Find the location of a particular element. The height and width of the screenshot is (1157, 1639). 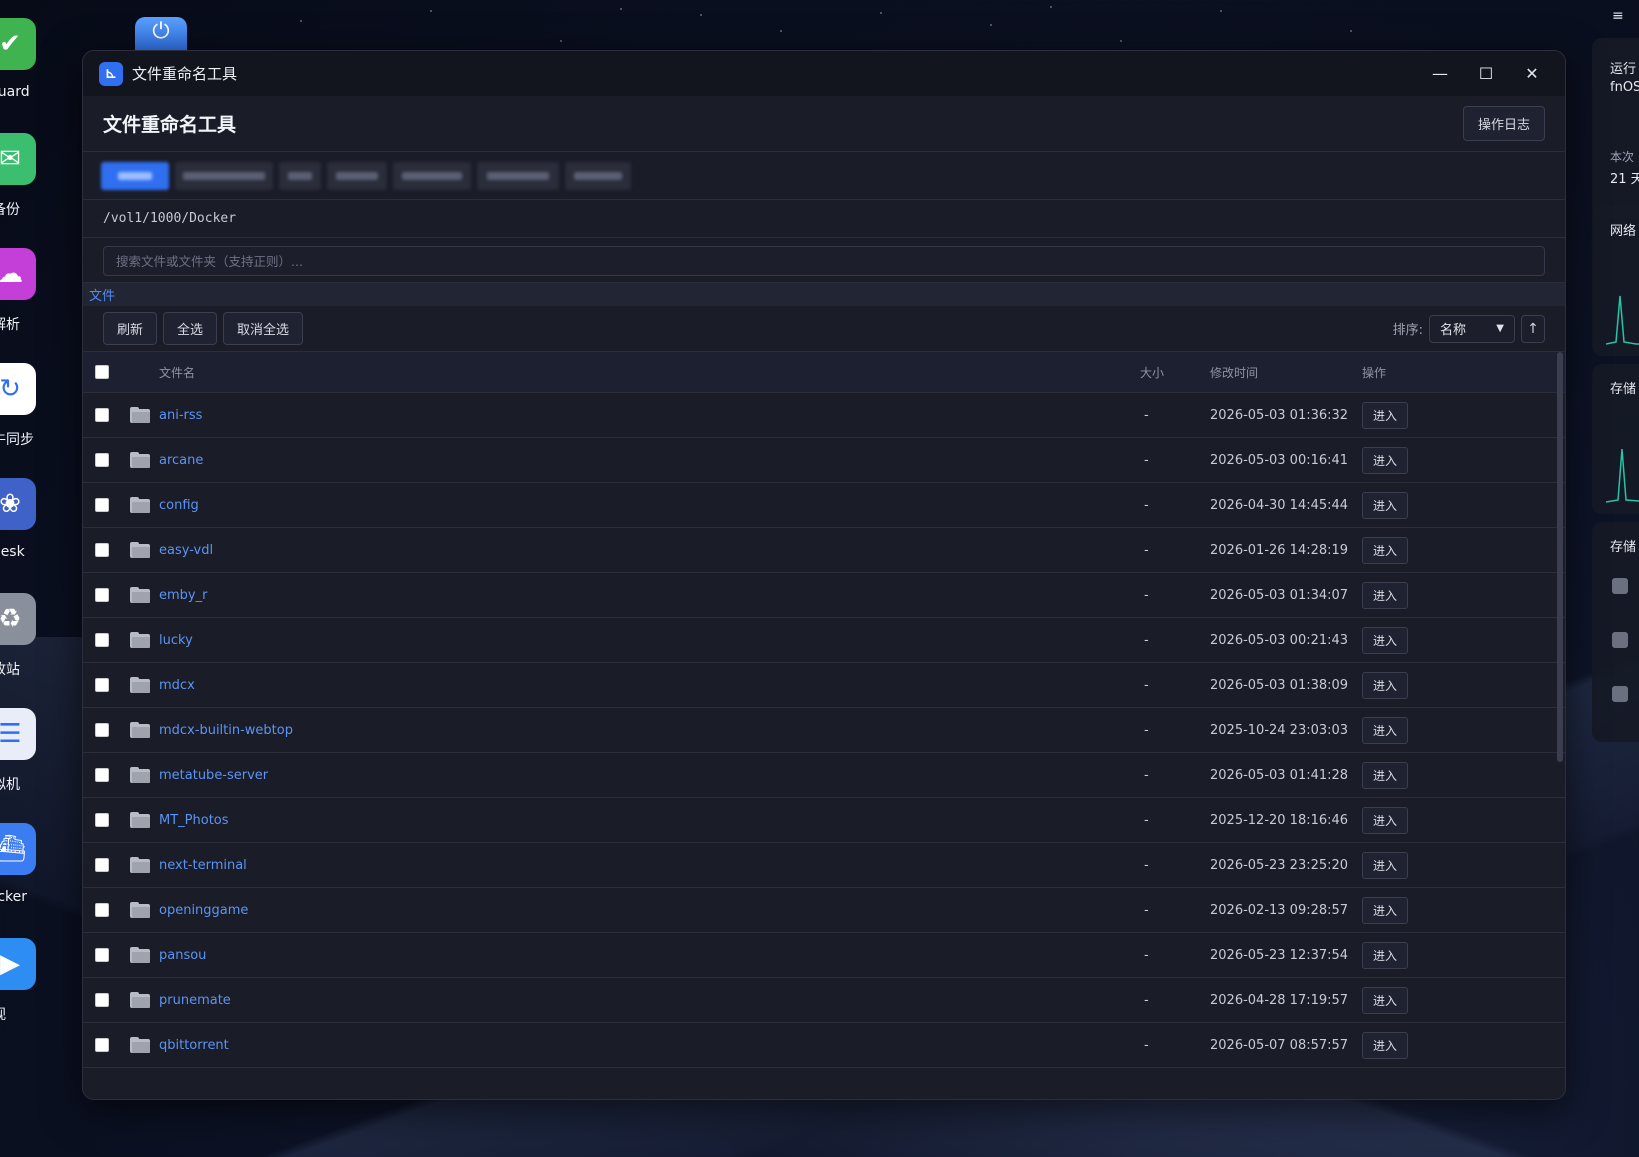

refresh-button: 刷新 is located at coordinates (130, 328).